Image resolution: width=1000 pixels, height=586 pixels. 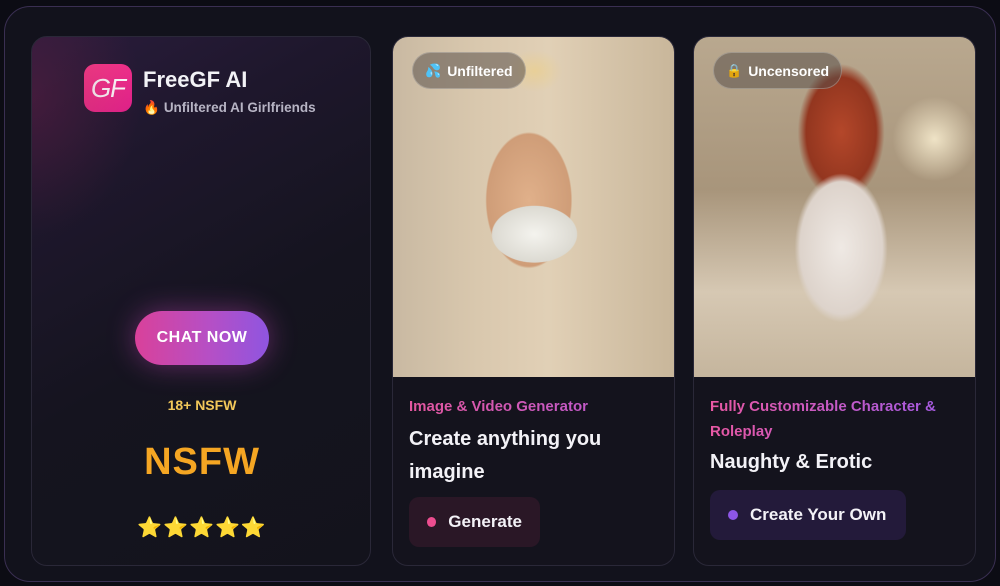 I want to click on chat-now-button: CHAT NOW, so click(x=202, y=338).